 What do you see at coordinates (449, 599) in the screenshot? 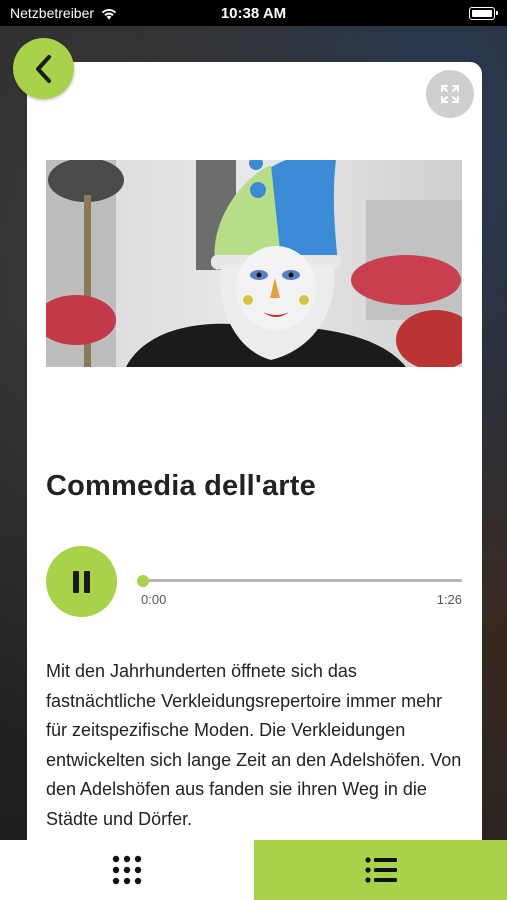
I see `total-time: 1:26` at bounding box center [449, 599].